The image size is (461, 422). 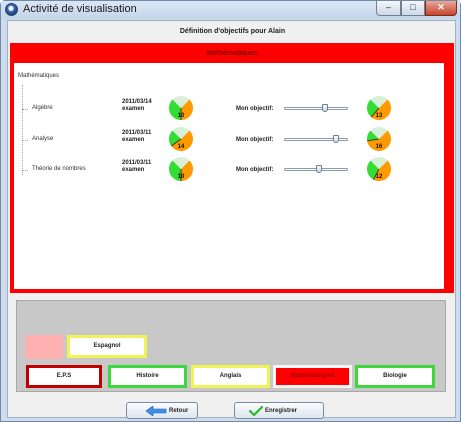 I want to click on maximize-button: □, so click(x=413, y=8).